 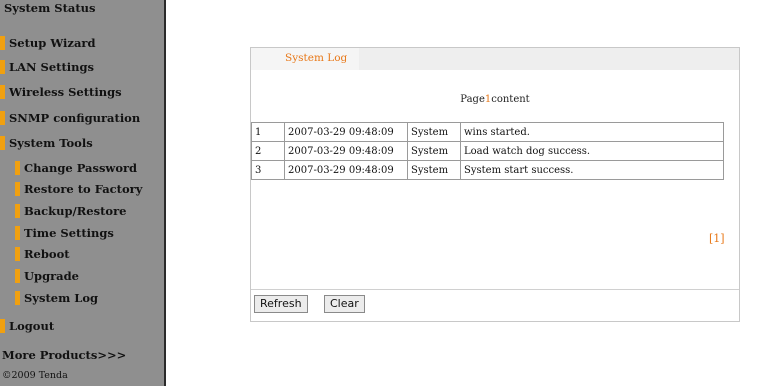 I want to click on page-indicator: Page1content, so click(x=495, y=99).